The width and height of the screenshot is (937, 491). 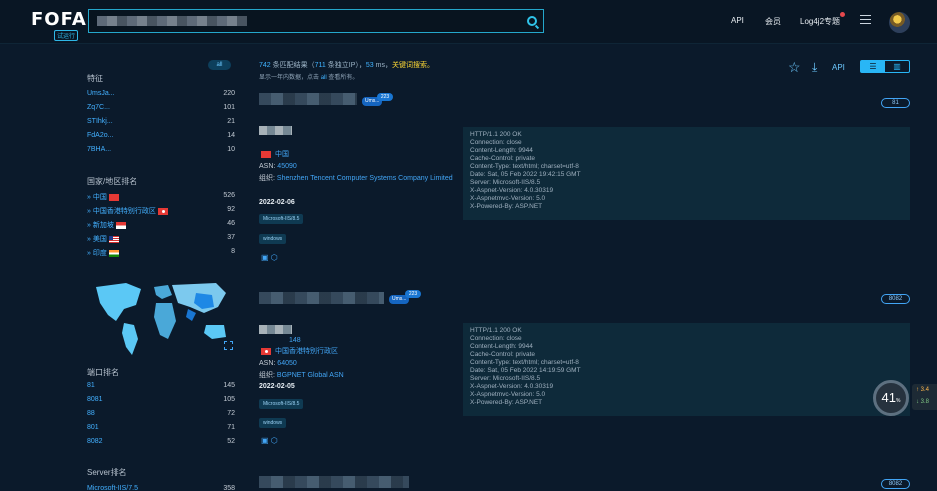 I want to click on nav-log4j2: Log4j2专题, so click(x=820, y=21).